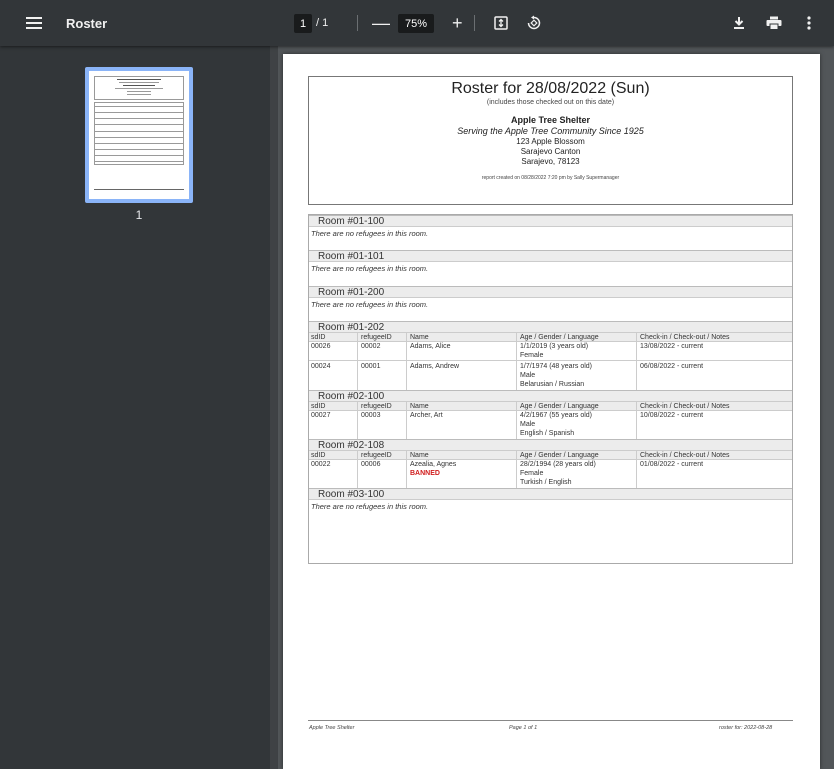 This screenshot has width=834, height=769. I want to click on address-line: Sarajevo, 78123, so click(550, 161).